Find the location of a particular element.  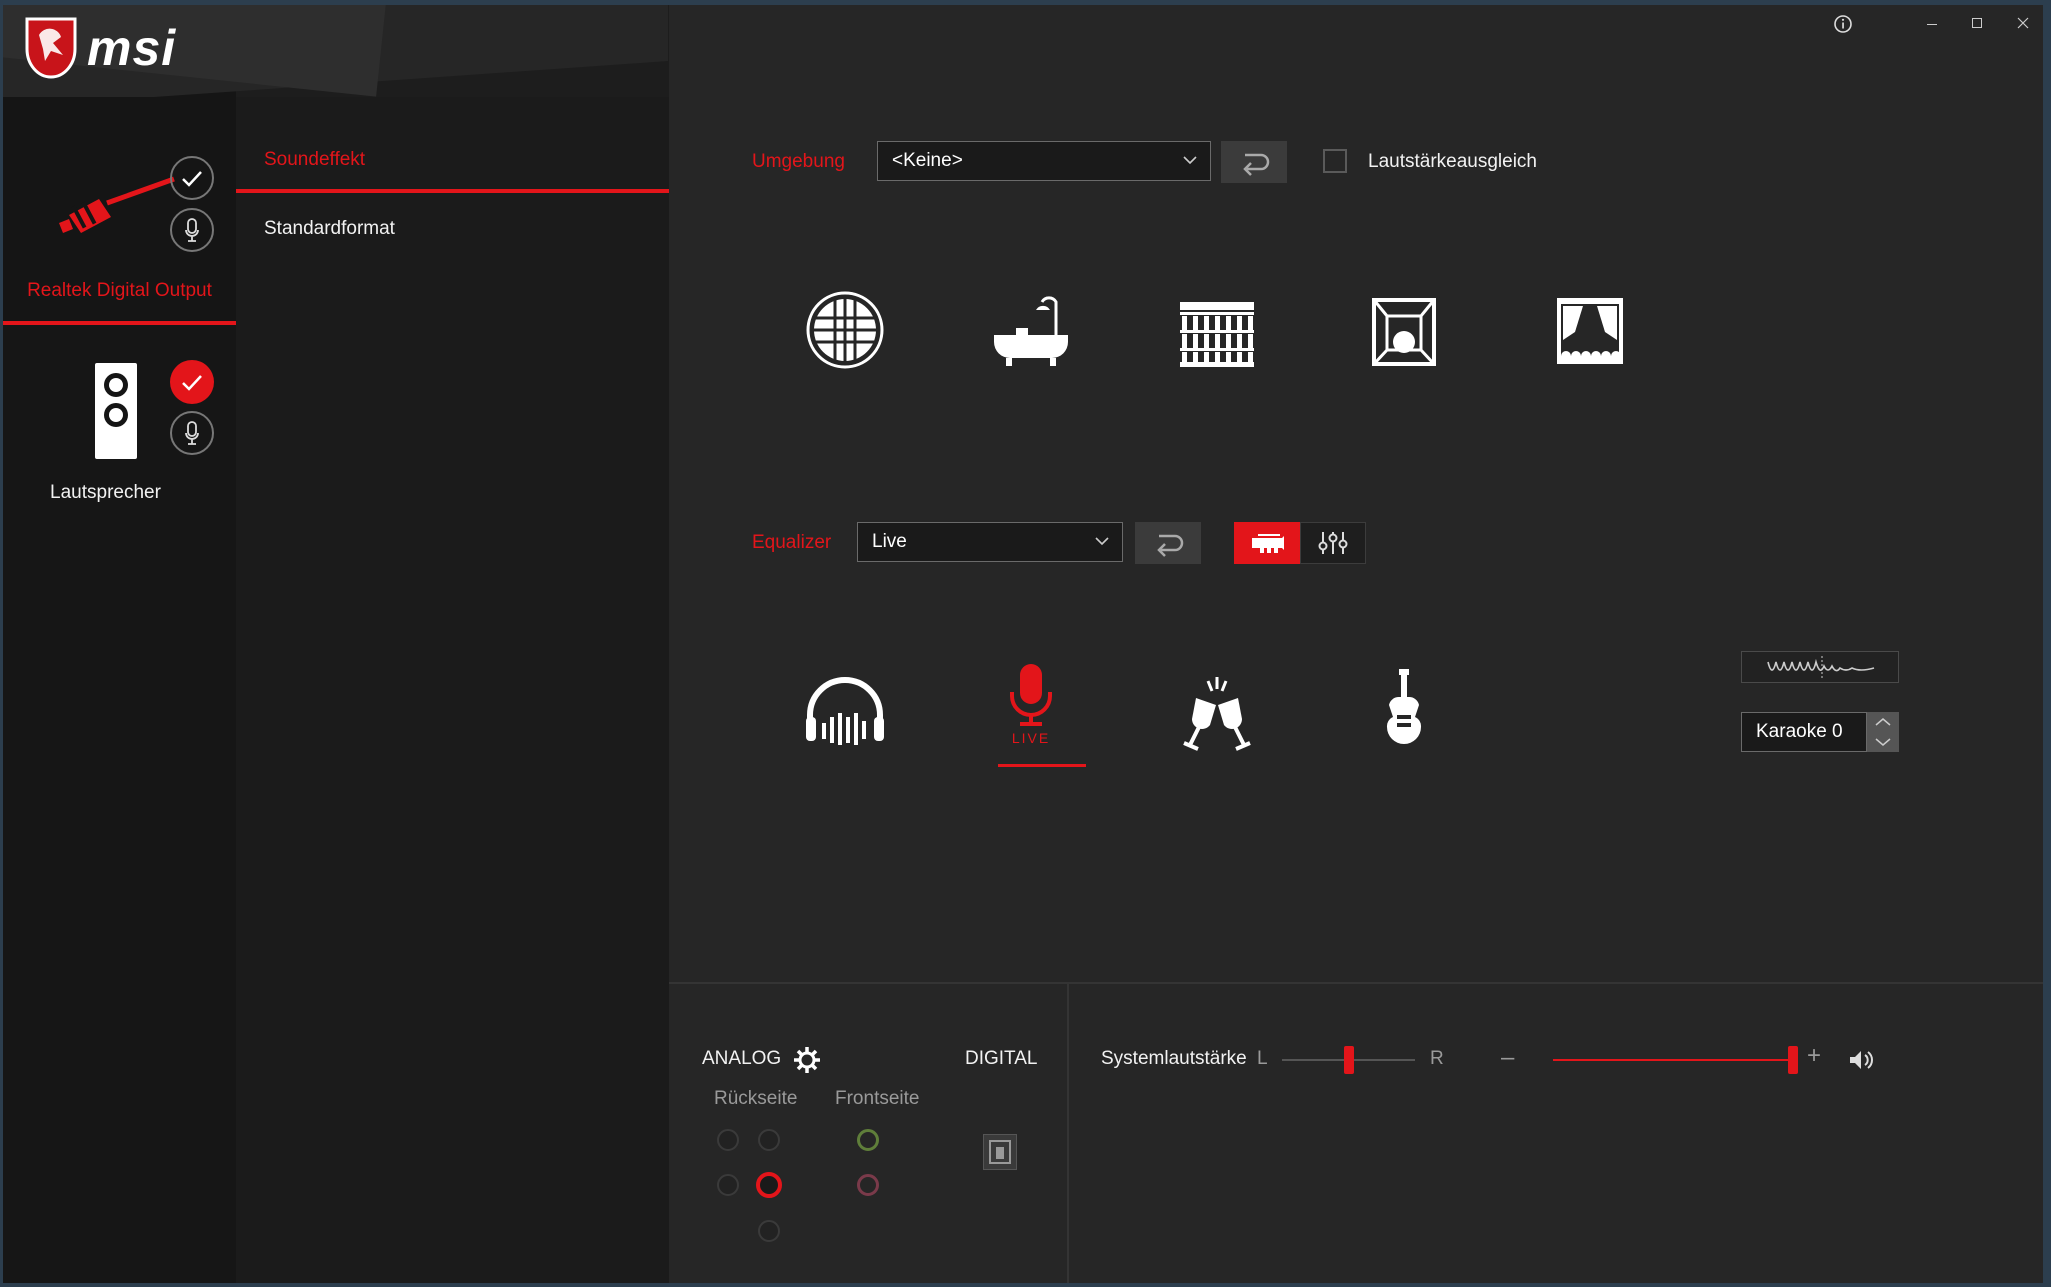

theater-preset is located at coordinates (1590, 330).